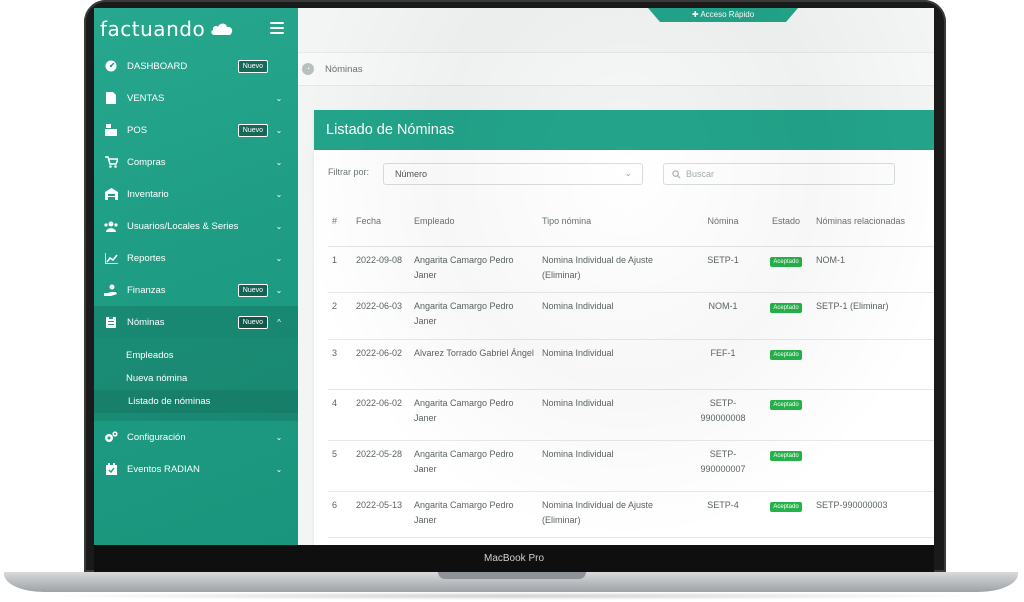 This screenshot has width=1024, height=602. Describe the element at coordinates (196, 355) in the screenshot. I see `submenu-item-empleados: Empleados` at that location.